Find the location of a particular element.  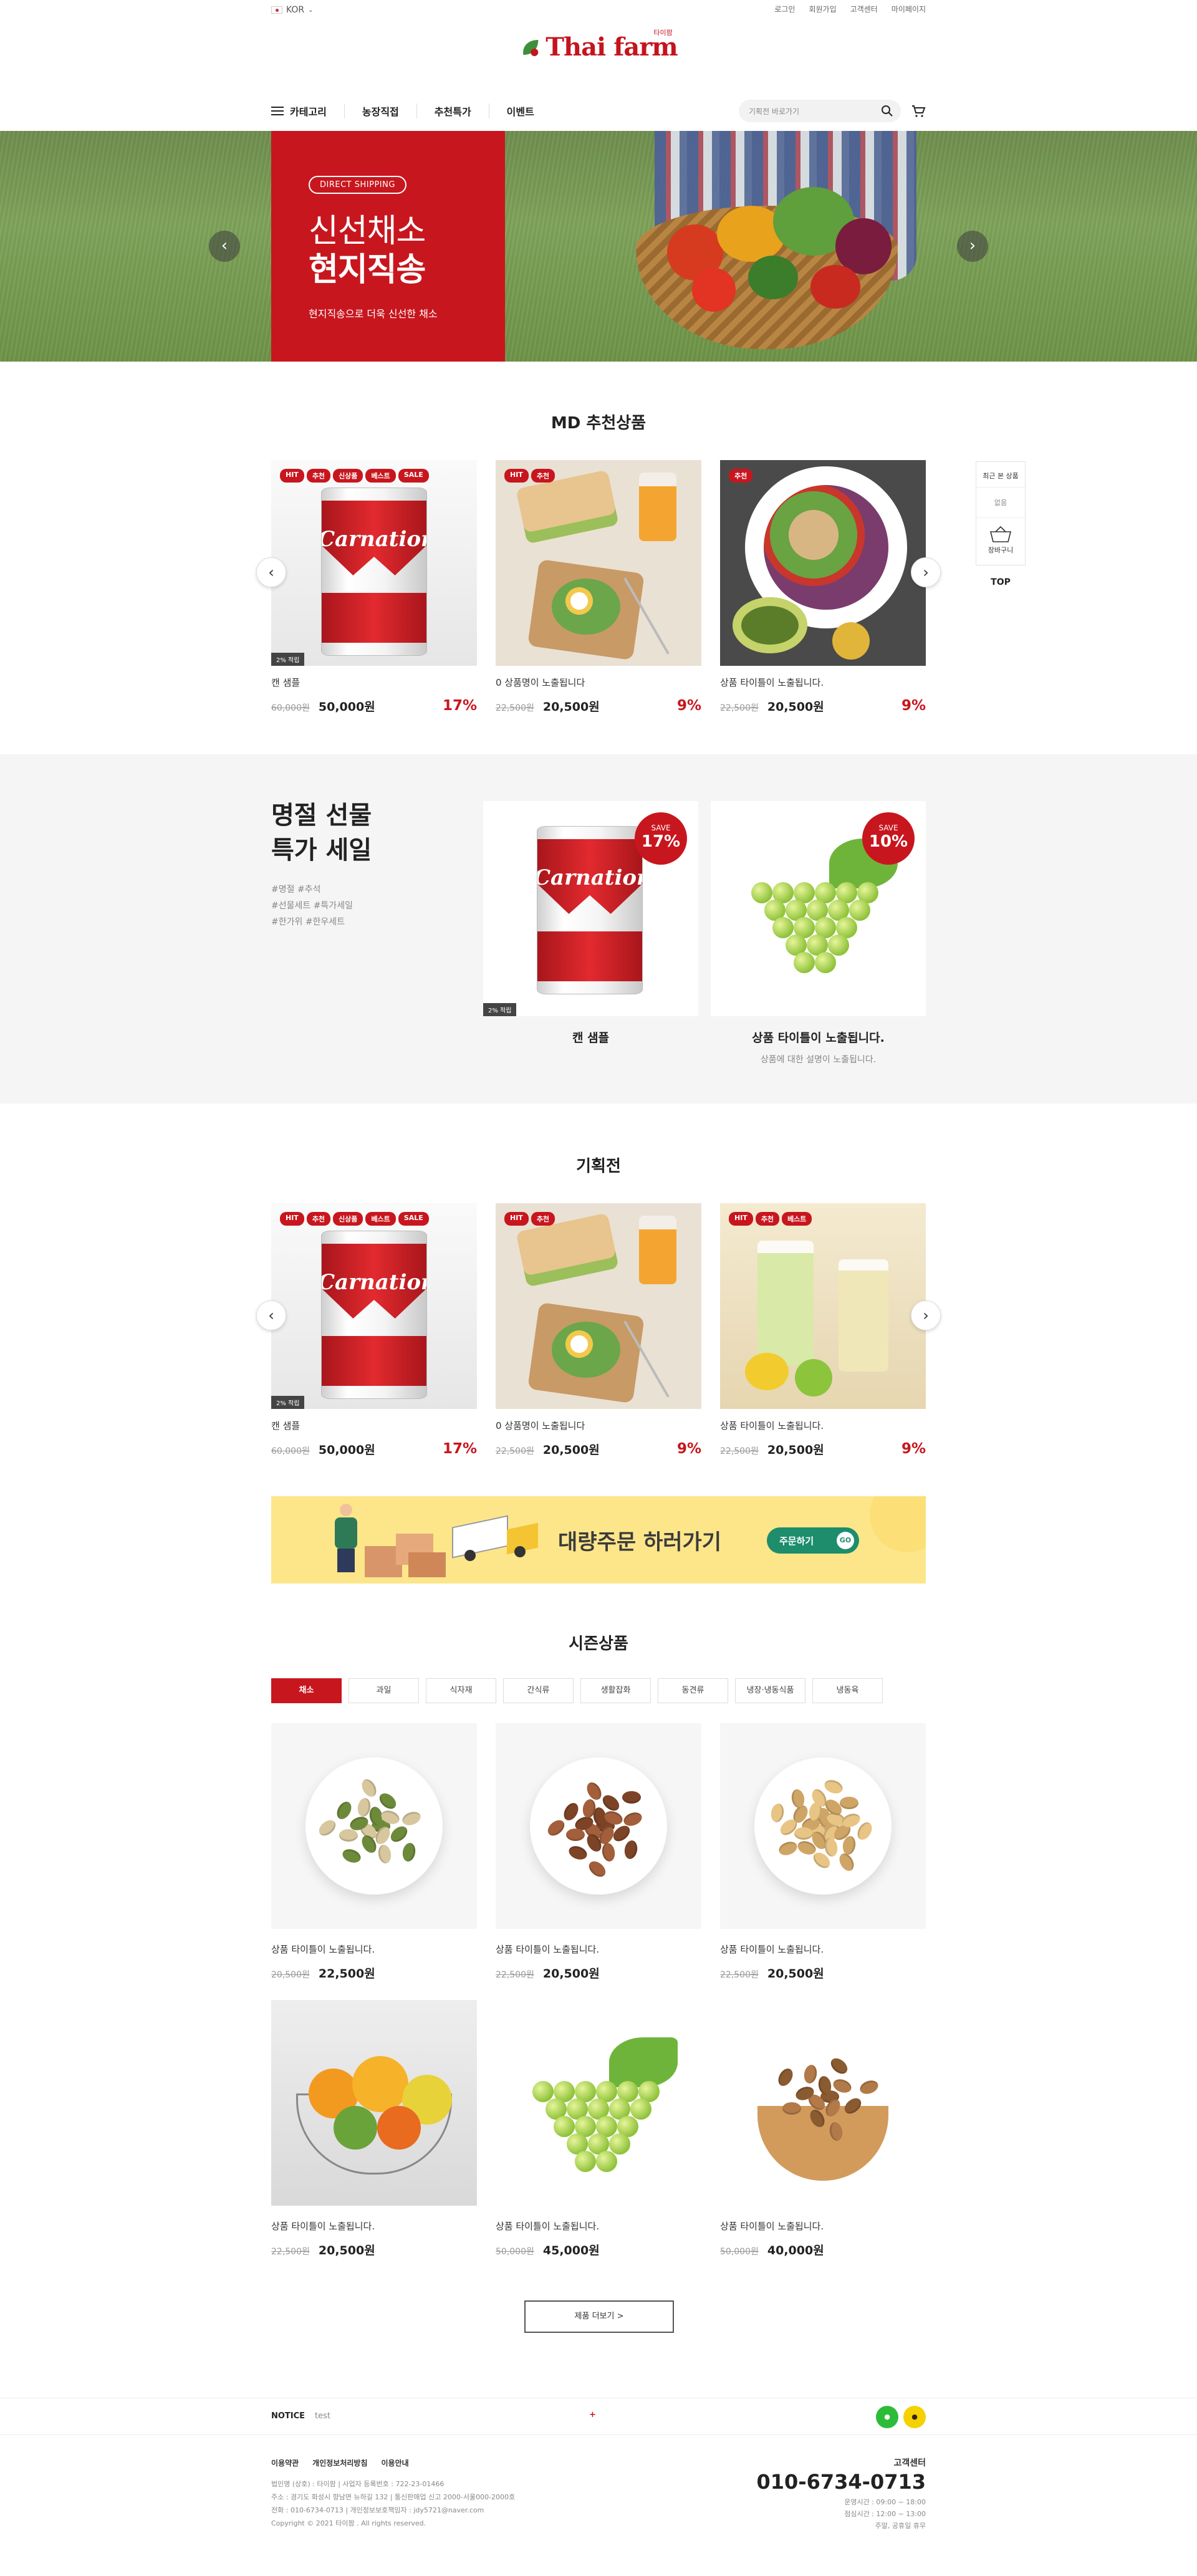

notice-text: test is located at coordinates (322, 2416).